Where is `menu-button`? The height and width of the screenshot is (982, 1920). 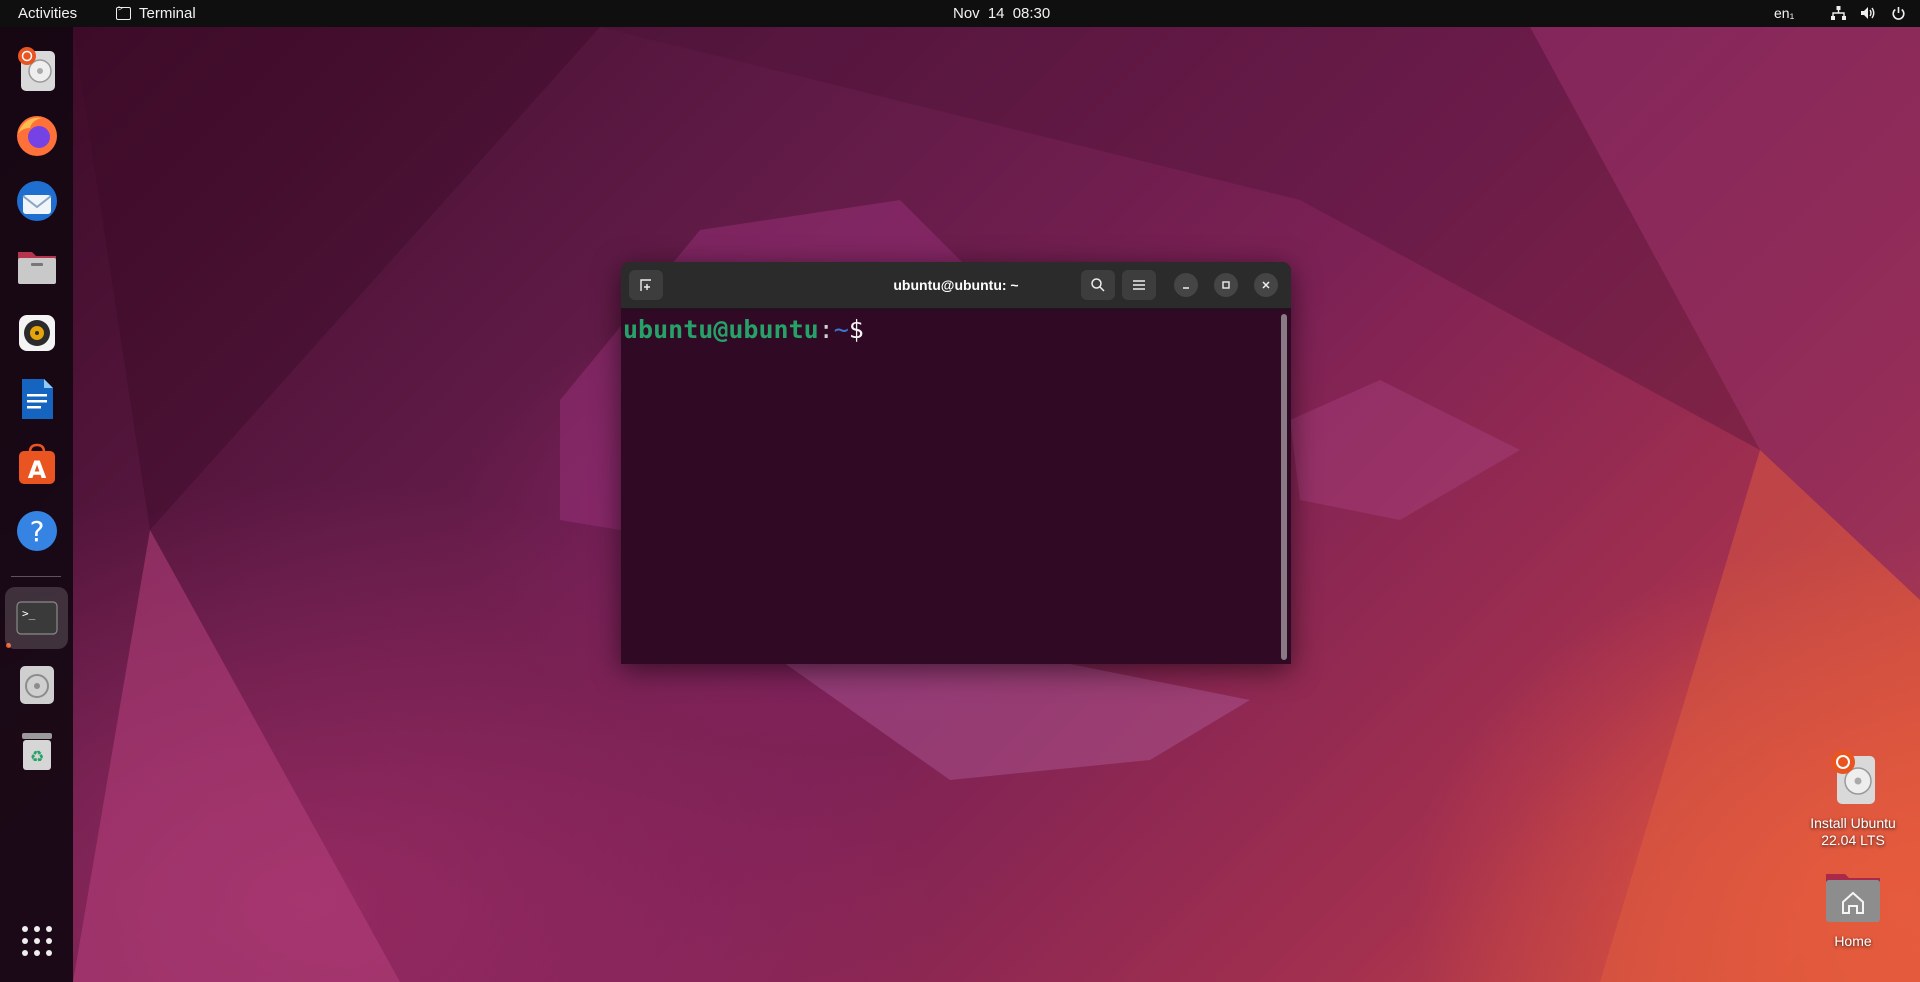
menu-button is located at coordinates (1139, 285).